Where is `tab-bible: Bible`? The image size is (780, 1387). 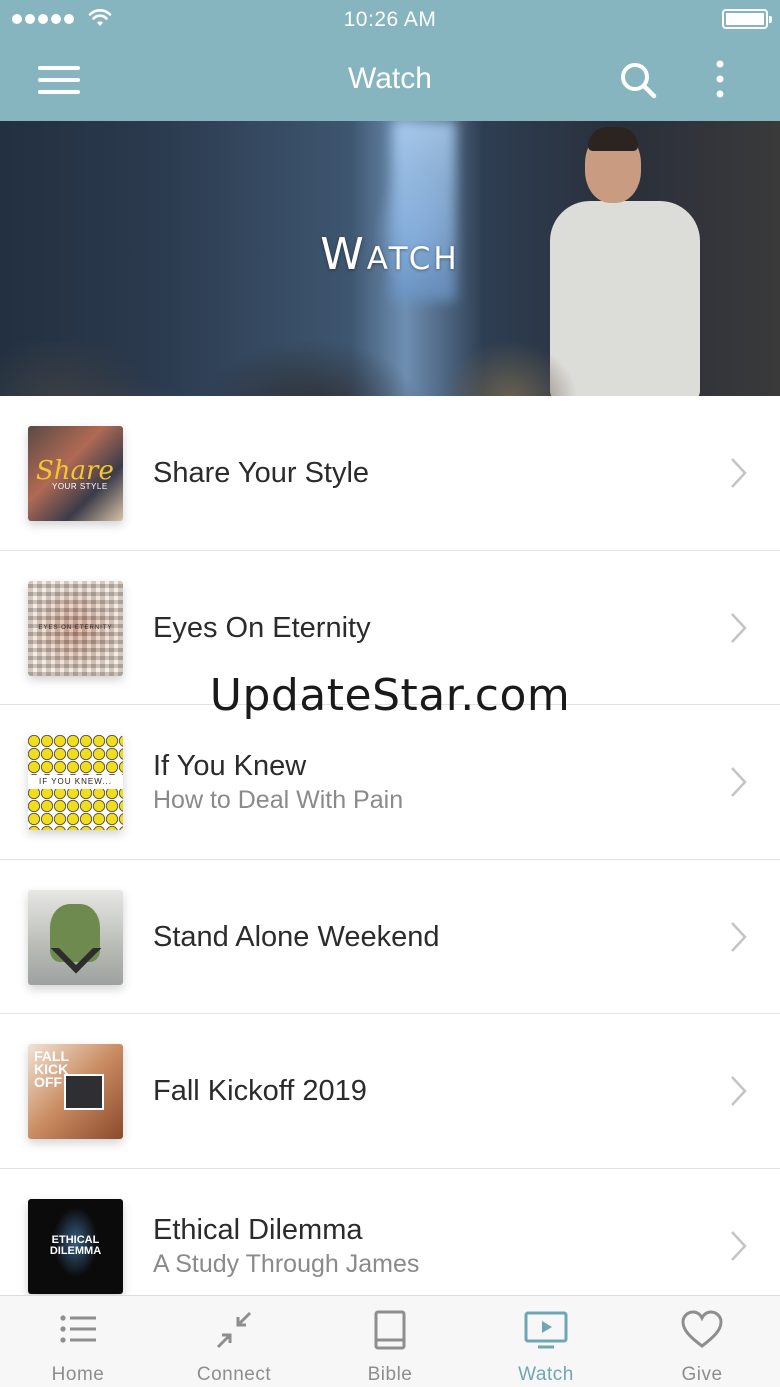
tab-bible: Bible is located at coordinates (390, 1341).